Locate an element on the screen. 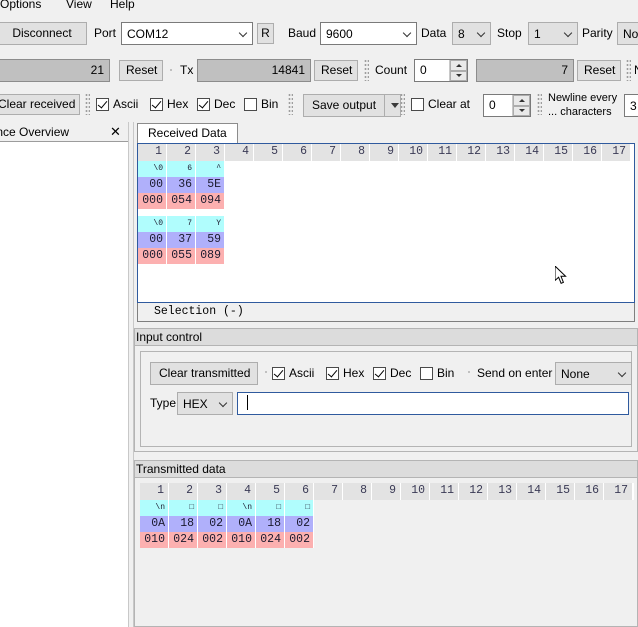 This screenshot has height=627, width=638. received-dec-cell: 054 is located at coordinates (181, 201).